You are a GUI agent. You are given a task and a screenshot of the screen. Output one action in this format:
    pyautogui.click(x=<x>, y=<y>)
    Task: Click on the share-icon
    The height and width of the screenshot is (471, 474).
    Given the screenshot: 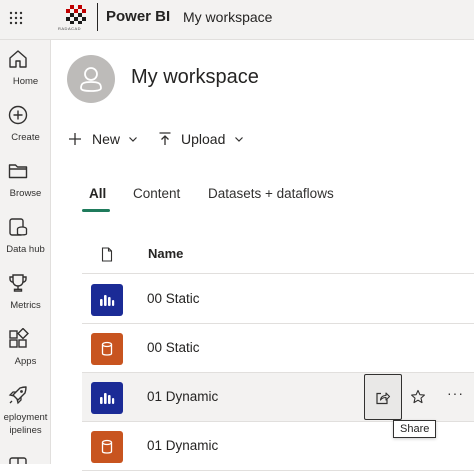 What is the action you would take?
    pyautogui.click(x=383, y=398)
    